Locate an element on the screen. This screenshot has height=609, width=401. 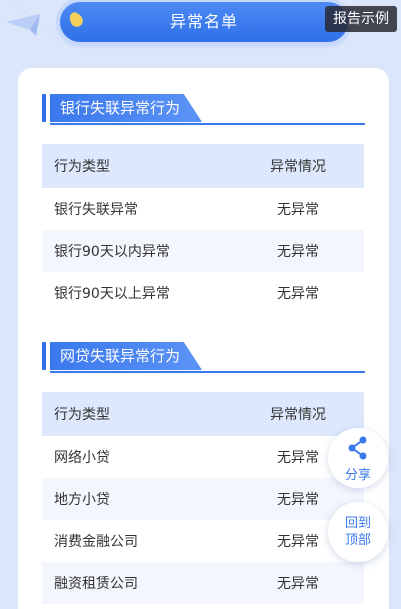
table-row: 银行失联异常 无异常 is located at coordinates (203, 209).